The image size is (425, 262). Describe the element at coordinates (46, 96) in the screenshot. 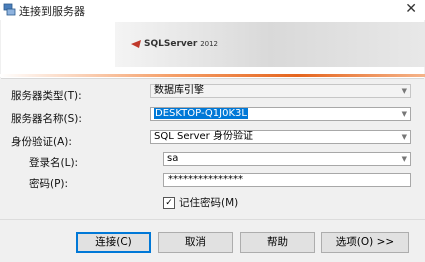

I see `server-type-label: 服务器类型(T):` at that location.